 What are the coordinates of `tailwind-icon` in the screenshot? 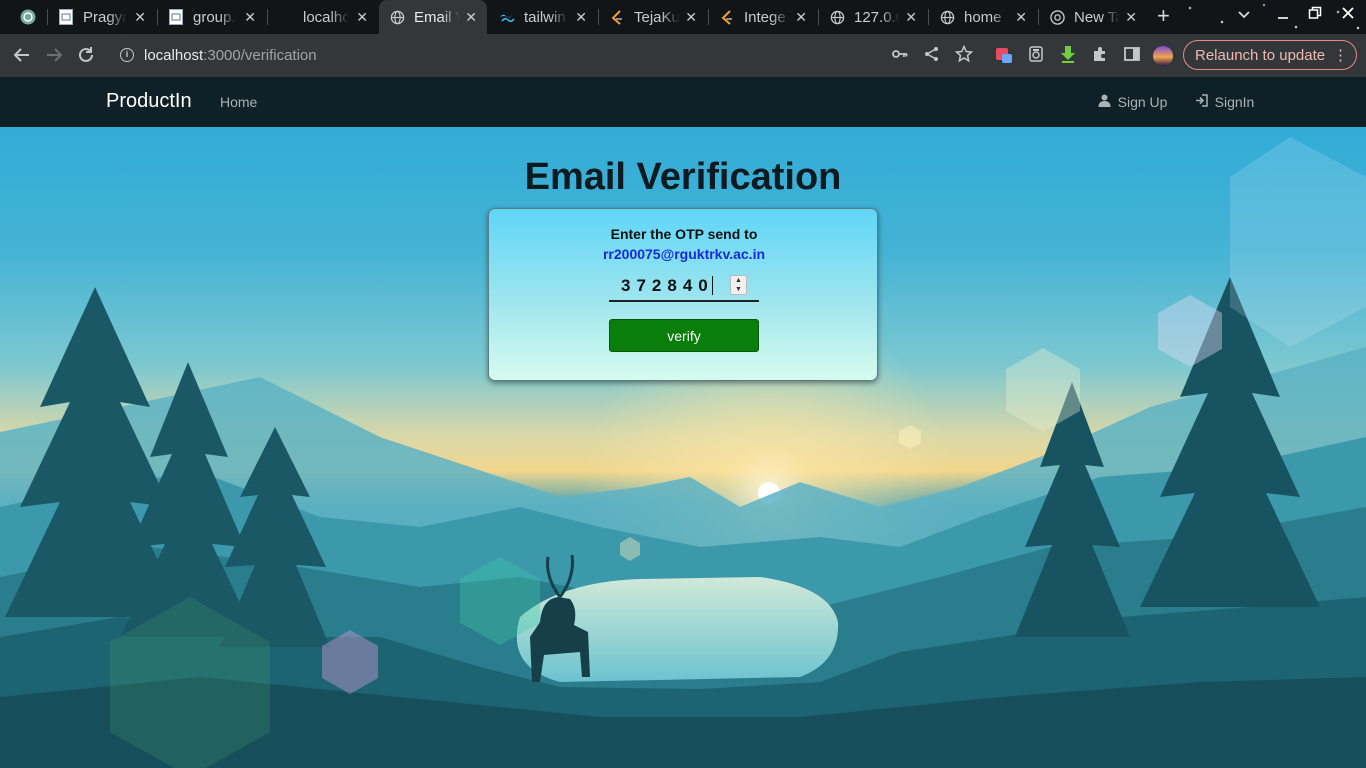 It's located at (507, 17).